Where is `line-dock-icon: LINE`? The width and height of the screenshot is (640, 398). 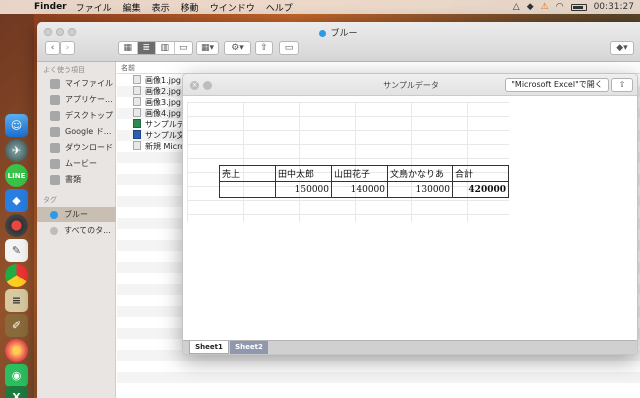
line-dock-icon: LINE is located at coordinates (16, 175).